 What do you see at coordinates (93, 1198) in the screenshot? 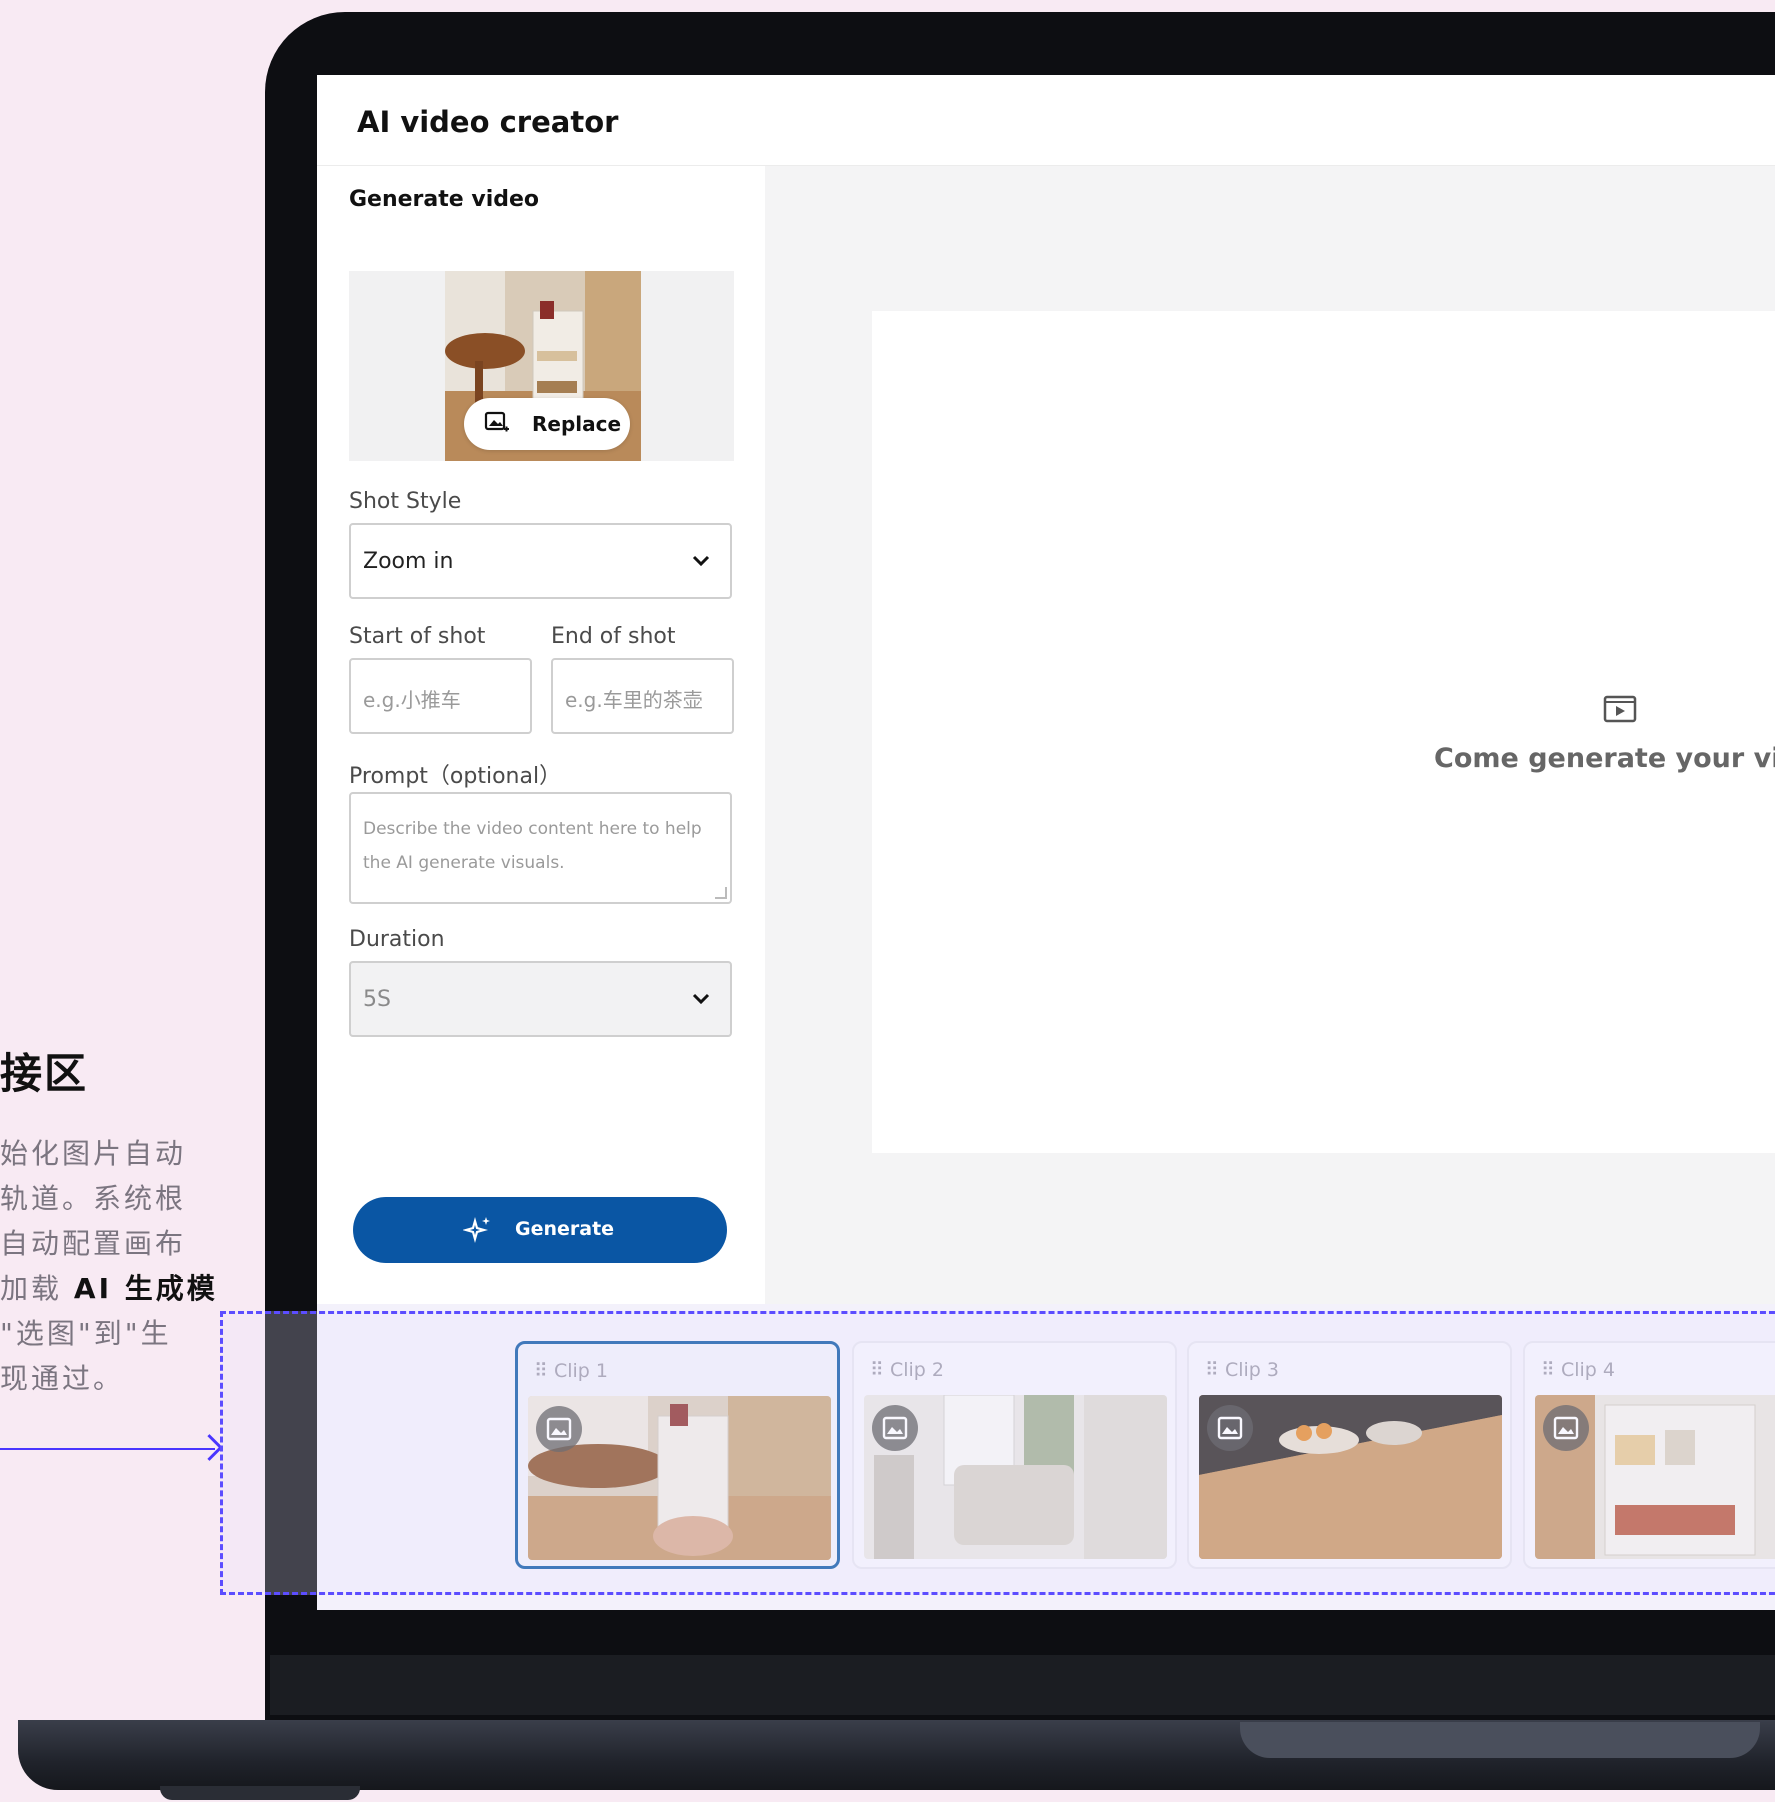
I see `annotation-line: 轨道。系统根` at bounding box center [93, 1198].